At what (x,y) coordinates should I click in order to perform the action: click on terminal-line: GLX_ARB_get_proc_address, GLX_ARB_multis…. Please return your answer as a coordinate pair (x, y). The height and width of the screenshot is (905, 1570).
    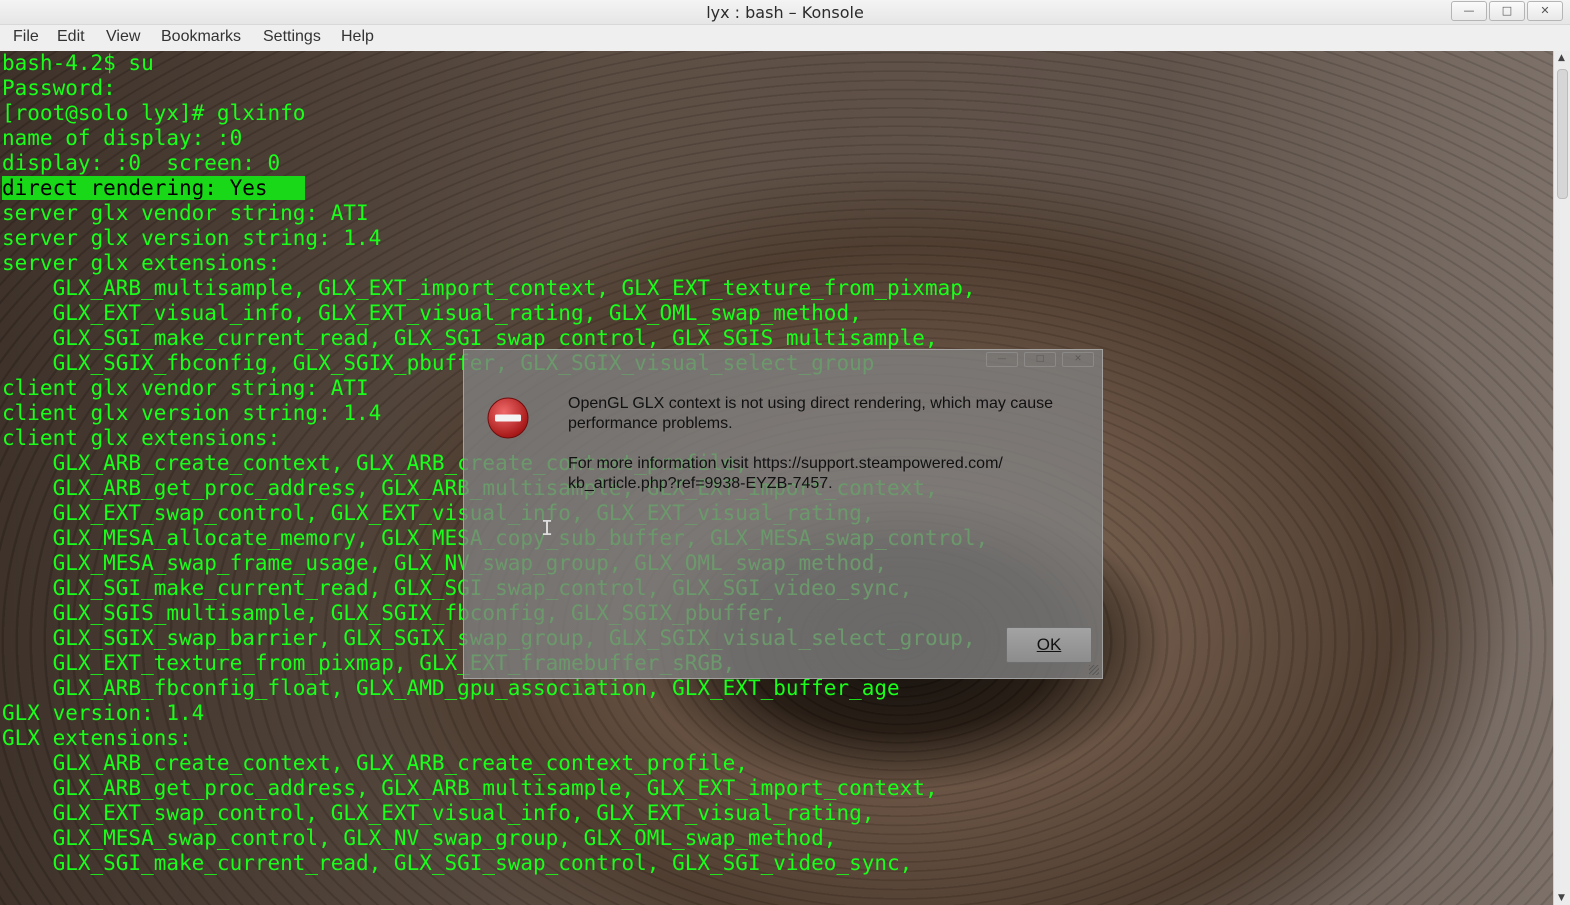
    Looking at the image, I should click on (470, 788).